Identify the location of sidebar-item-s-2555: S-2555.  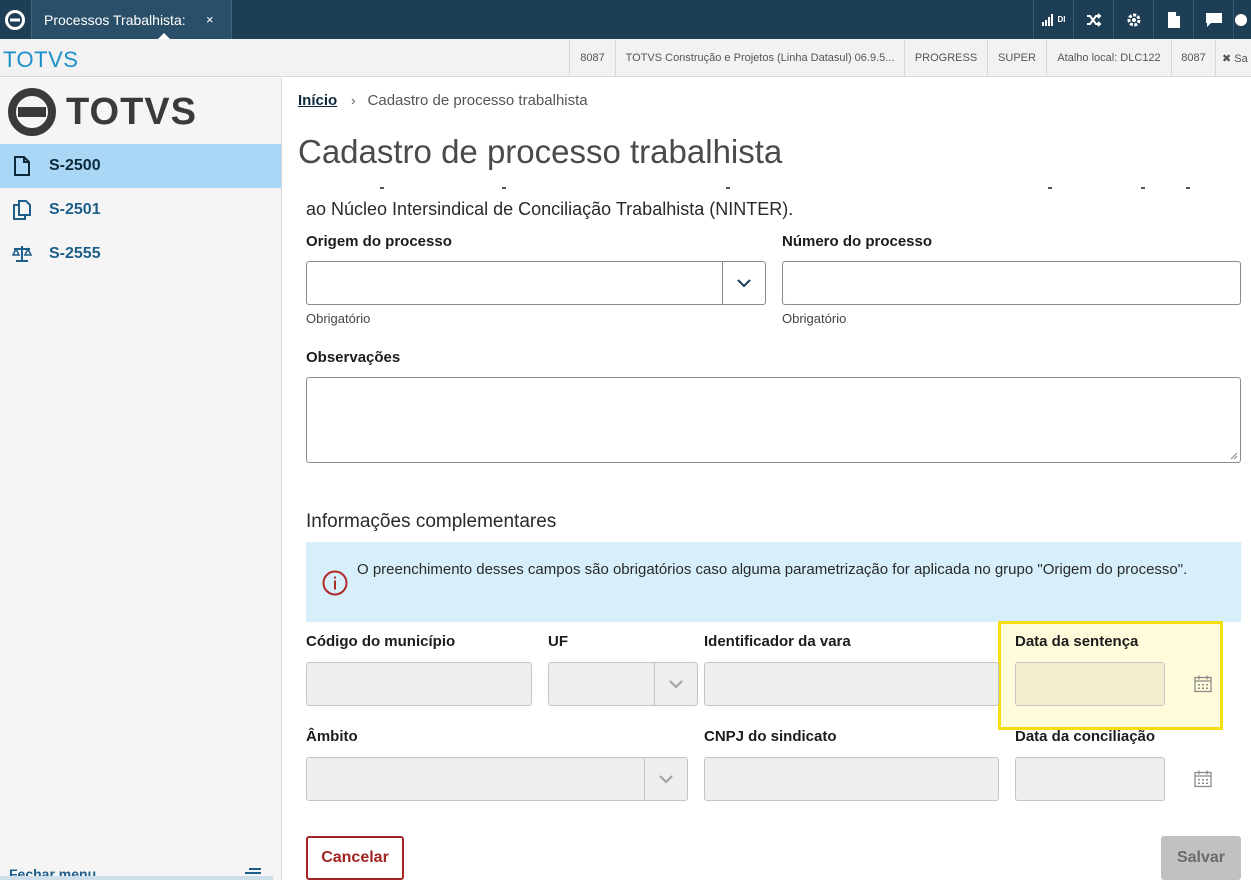
(140, 254).